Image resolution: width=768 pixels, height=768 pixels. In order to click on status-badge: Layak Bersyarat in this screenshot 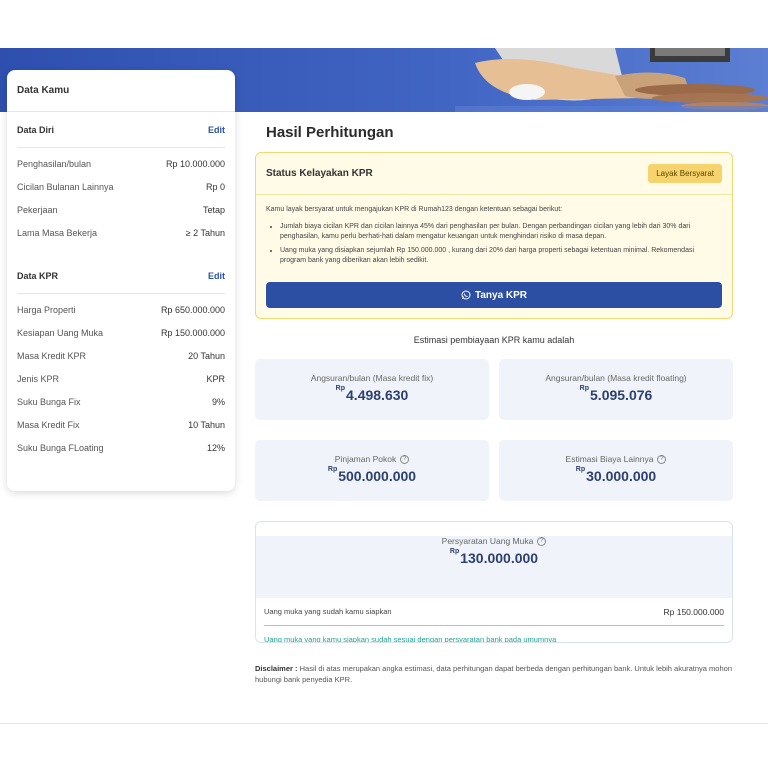, I will do `click(685, 173)`.